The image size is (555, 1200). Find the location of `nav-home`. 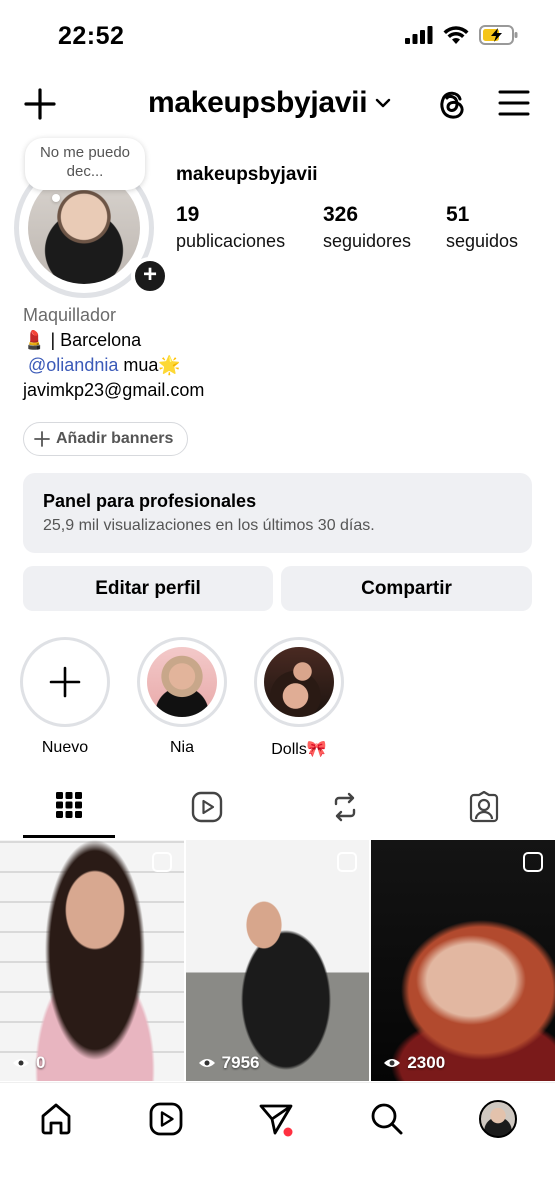

nav-home is located at coordinates (56, 1119).